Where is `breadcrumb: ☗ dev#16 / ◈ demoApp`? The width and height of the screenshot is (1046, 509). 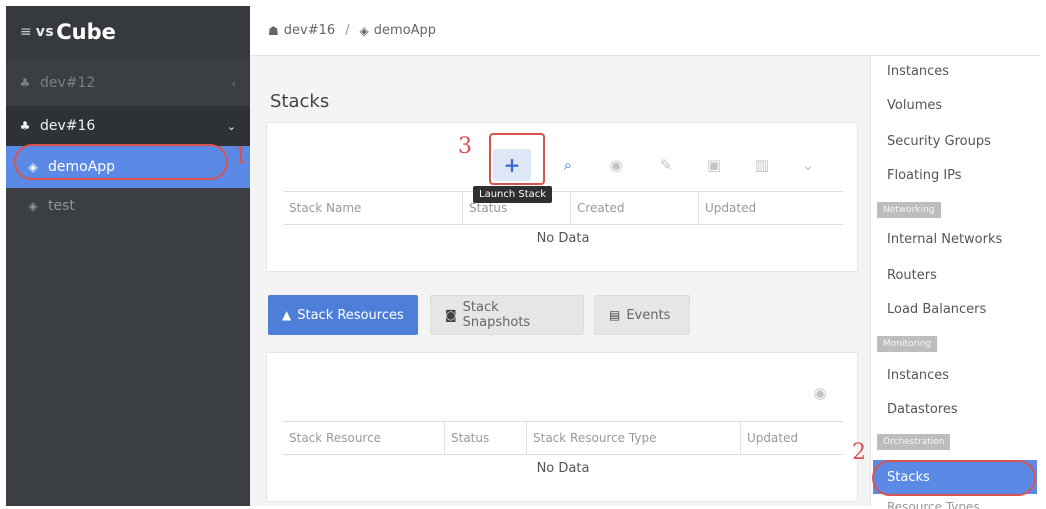 breadcrumb: ☗ dev#16 / ◈ demoApp is located at coordinates (645, 31).